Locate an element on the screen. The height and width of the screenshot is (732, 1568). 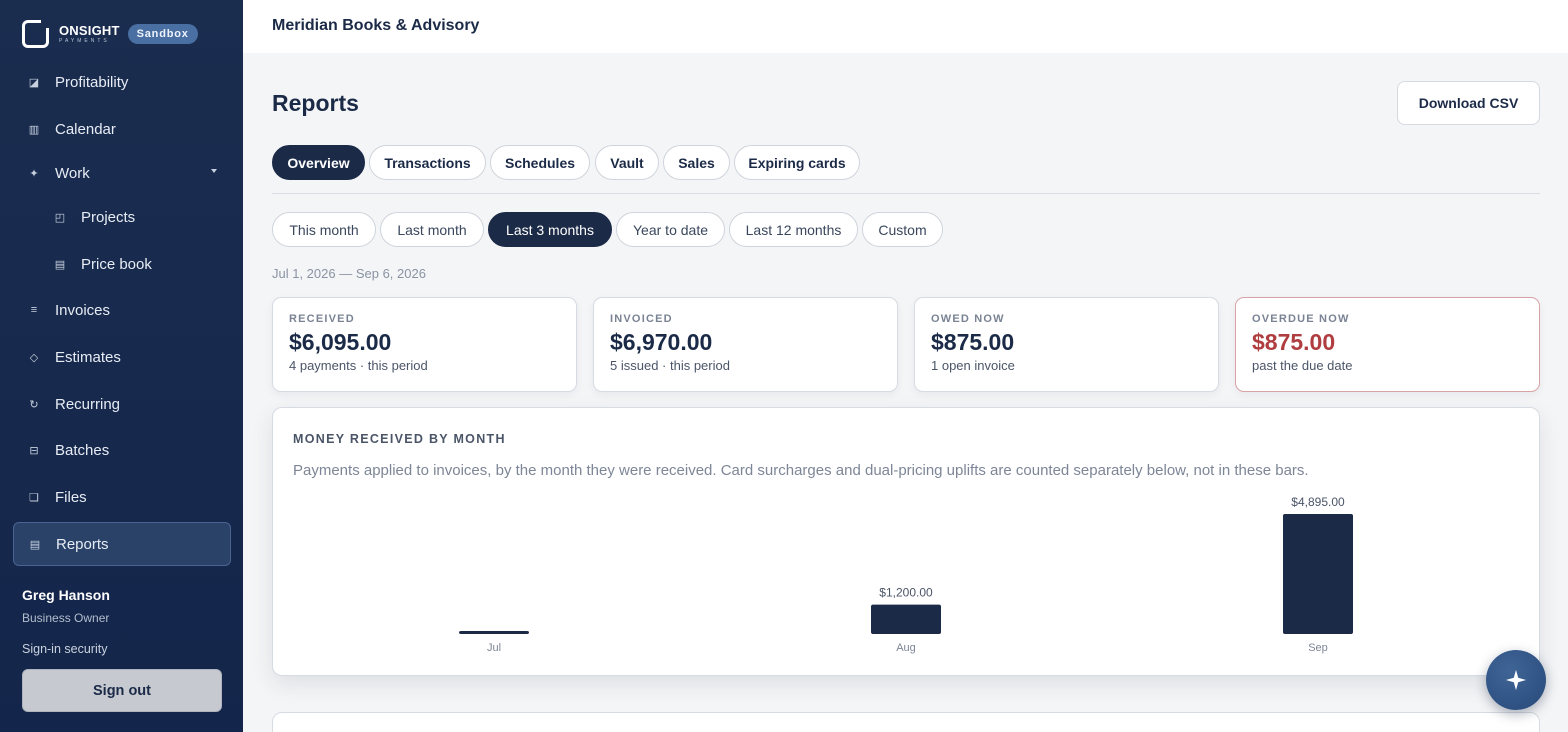
brand-wordmark: ONSIGHT PAYMENTS is located at coordinates (89, 34).